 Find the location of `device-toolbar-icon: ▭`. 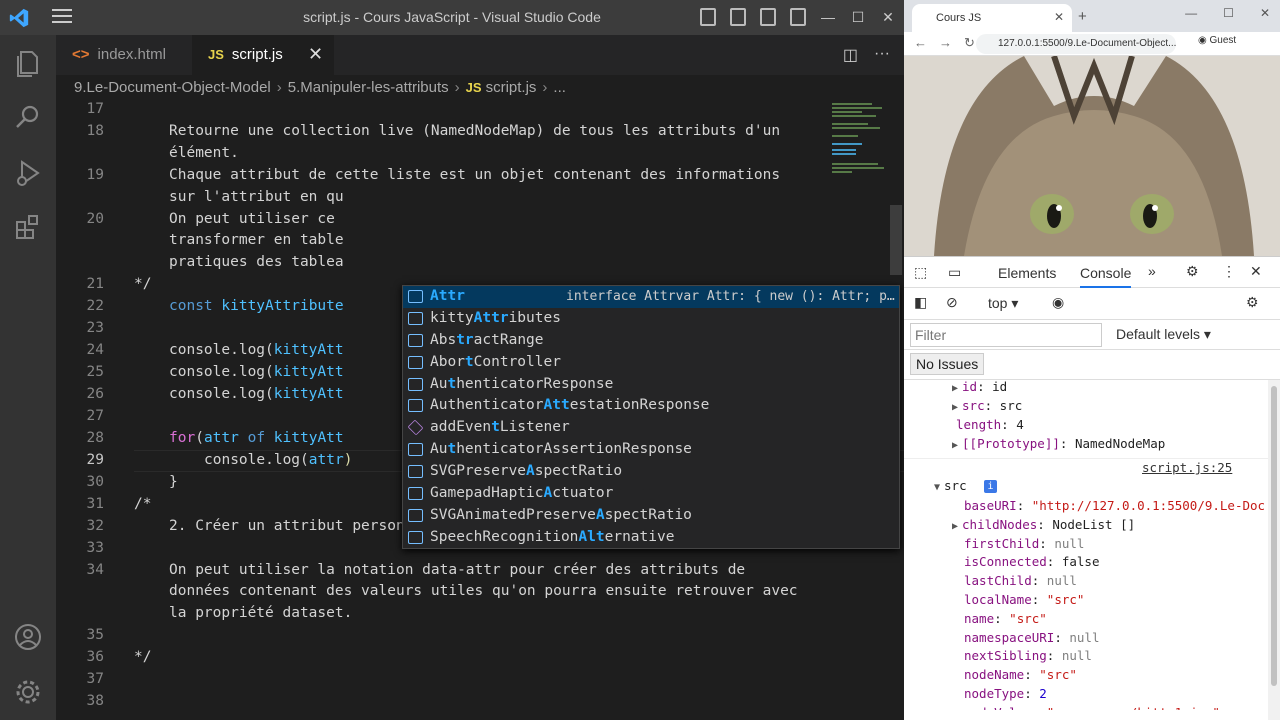

device-toolbar-icon: ▭ is located at coordinates (954, 272).